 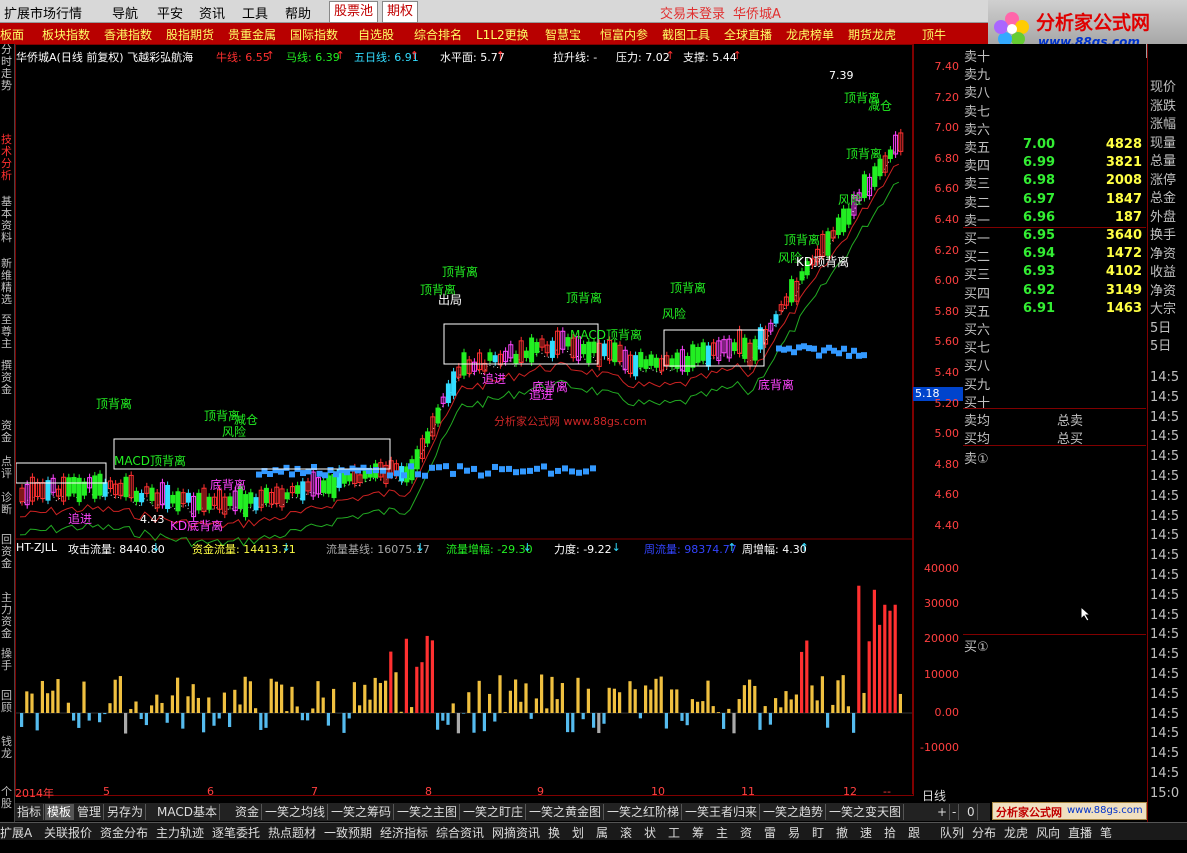 What do you see at coordinates (252, 34) in the screenshot?
I see `nav-precious-metals: 贵重金属` at bounding box center [252, 34].